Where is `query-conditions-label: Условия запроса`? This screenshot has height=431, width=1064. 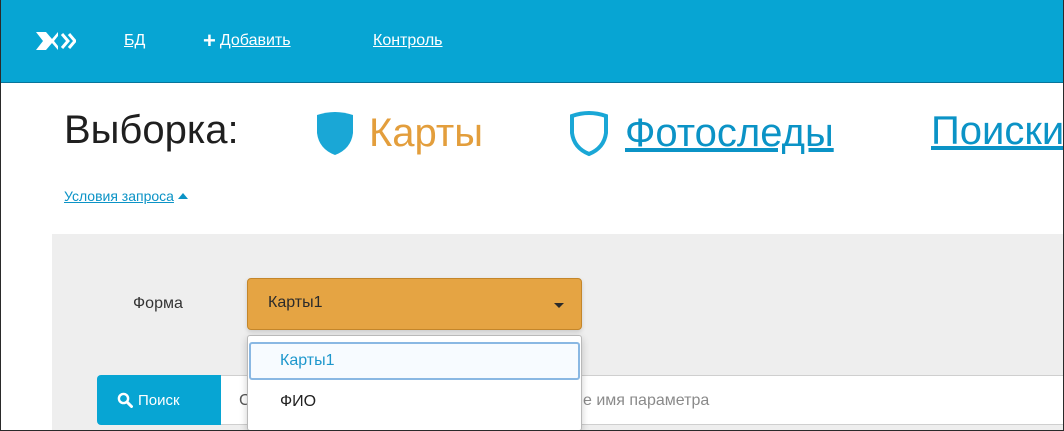
query-conditions-label: Условия запроса is located at coordinates (119, 196).